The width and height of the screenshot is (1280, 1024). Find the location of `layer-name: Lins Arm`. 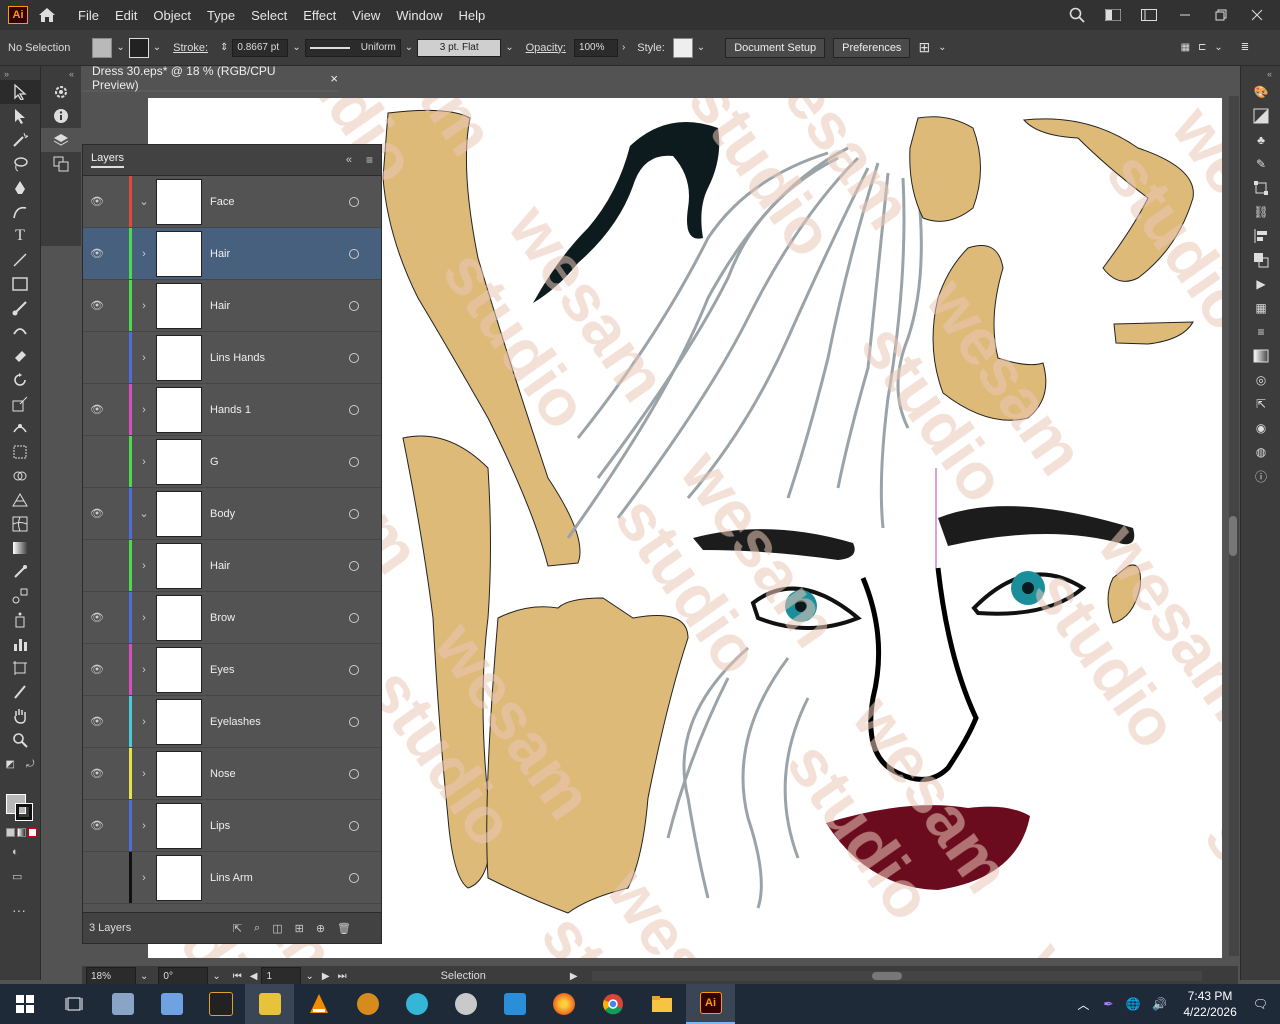

layer-name: Lins Arm is located at coordinates (279, 878).